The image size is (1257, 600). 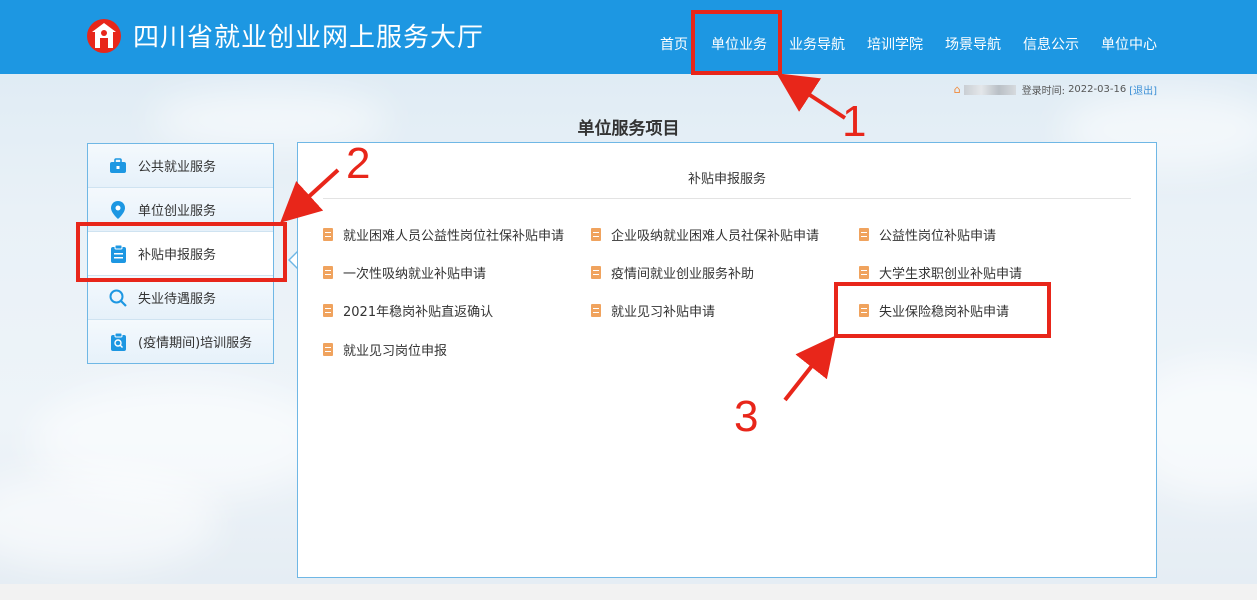 I want to click on annotation-number-2: 2, so click(x=358, y=163).